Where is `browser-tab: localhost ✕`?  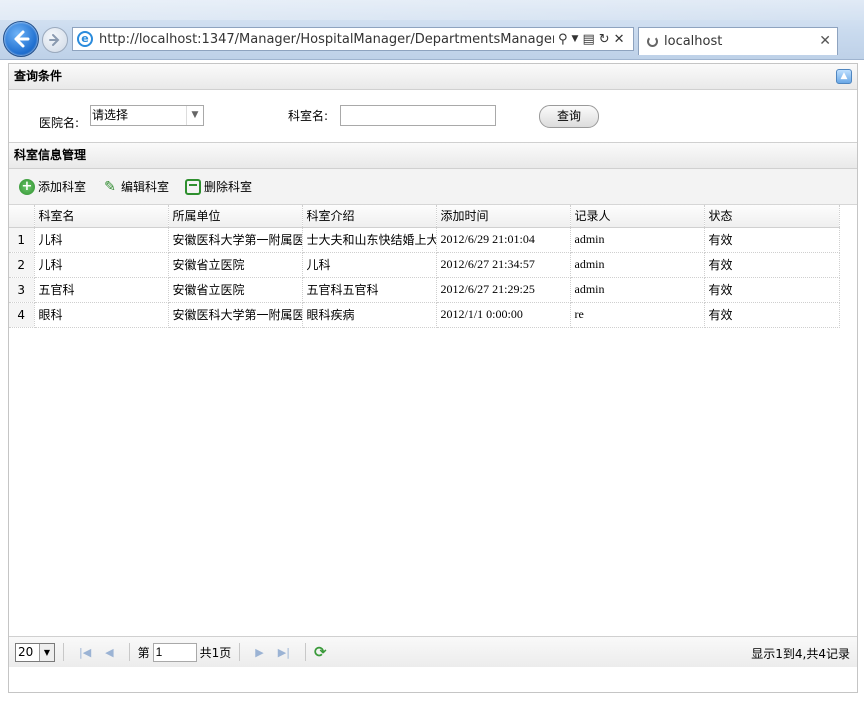
browser-tab: localhost ✕ is located at coordinates (738, 41).